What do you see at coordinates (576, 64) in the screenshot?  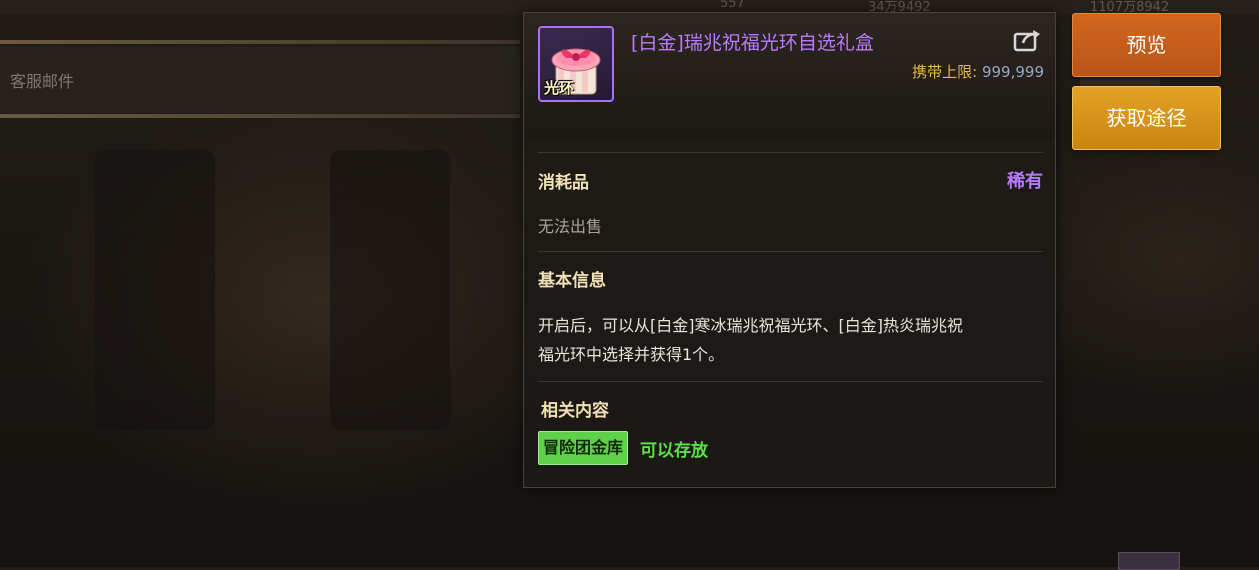 I see `item-icon: 光环` at bounding box center [576, 64].